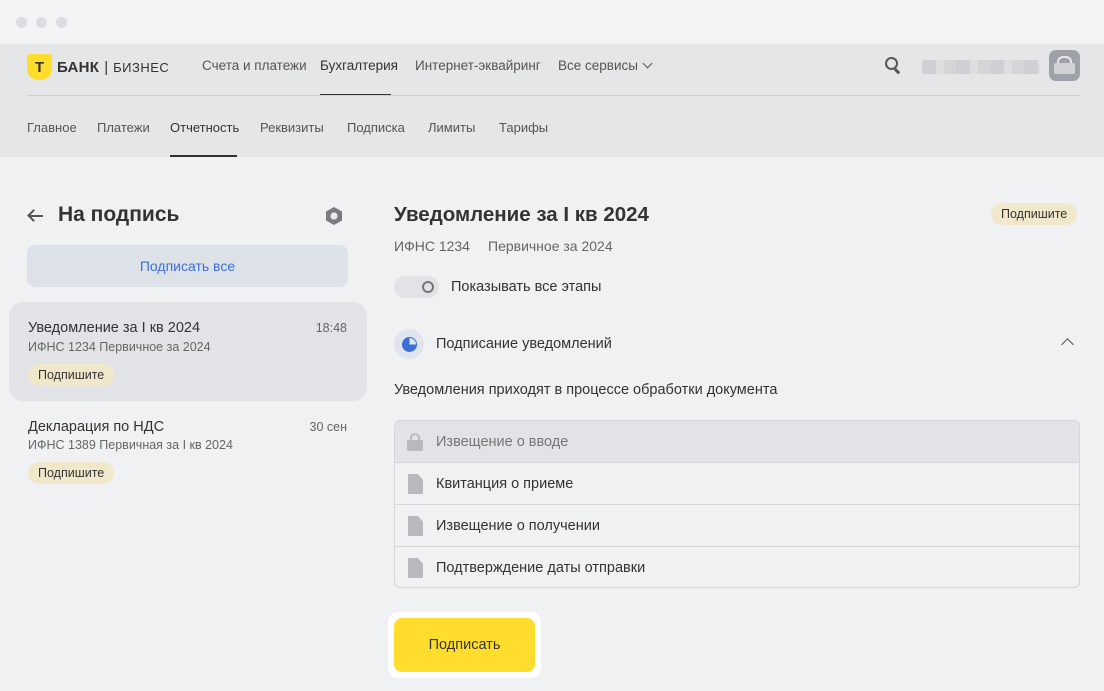 The height and width of the screenshot is (691, 1104). I want to click on document-title: Декларация по НДС, so click(96, 427).